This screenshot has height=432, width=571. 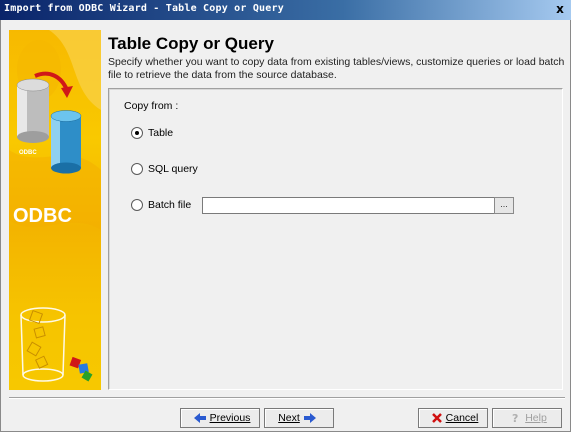 I want to click on next-button: Next, so click(x=299, y=418).